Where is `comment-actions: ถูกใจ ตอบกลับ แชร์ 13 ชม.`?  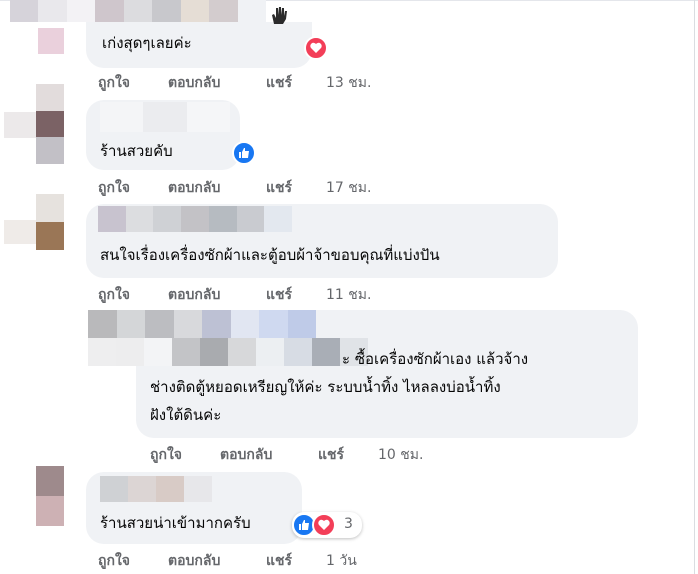 comment-actions: ถูกใจ ตอบกลับ แชร์ 13 ชม. is located at coordinates (248, 82).